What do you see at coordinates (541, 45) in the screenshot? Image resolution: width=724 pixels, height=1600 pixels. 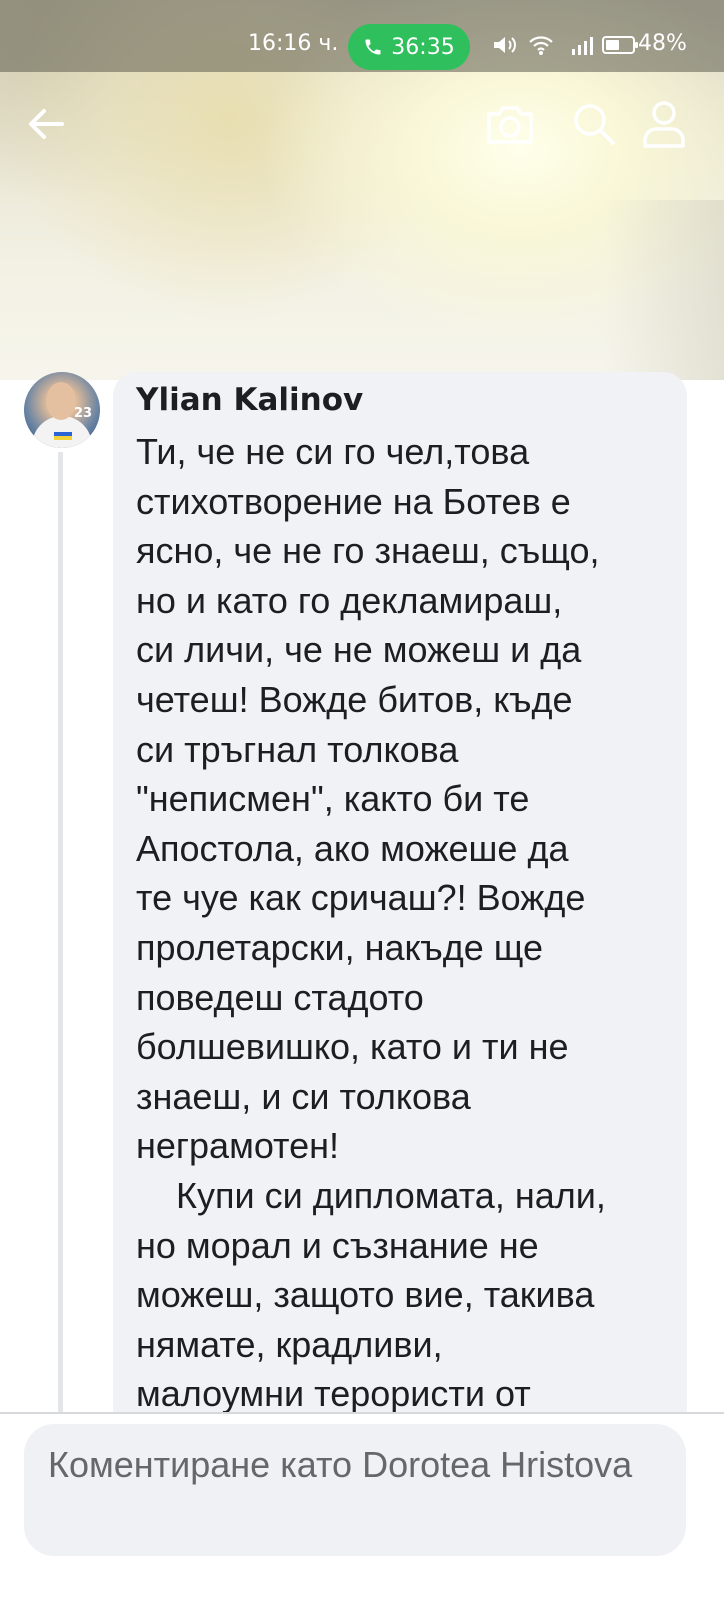 I see `wifi-icon` at bounding box center [541, 45].